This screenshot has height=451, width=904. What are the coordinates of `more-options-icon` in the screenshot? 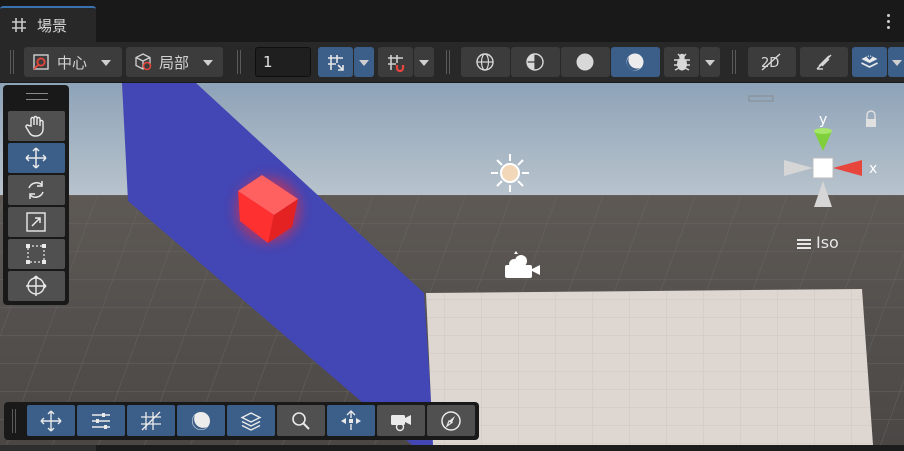 It's located at (889, 23).